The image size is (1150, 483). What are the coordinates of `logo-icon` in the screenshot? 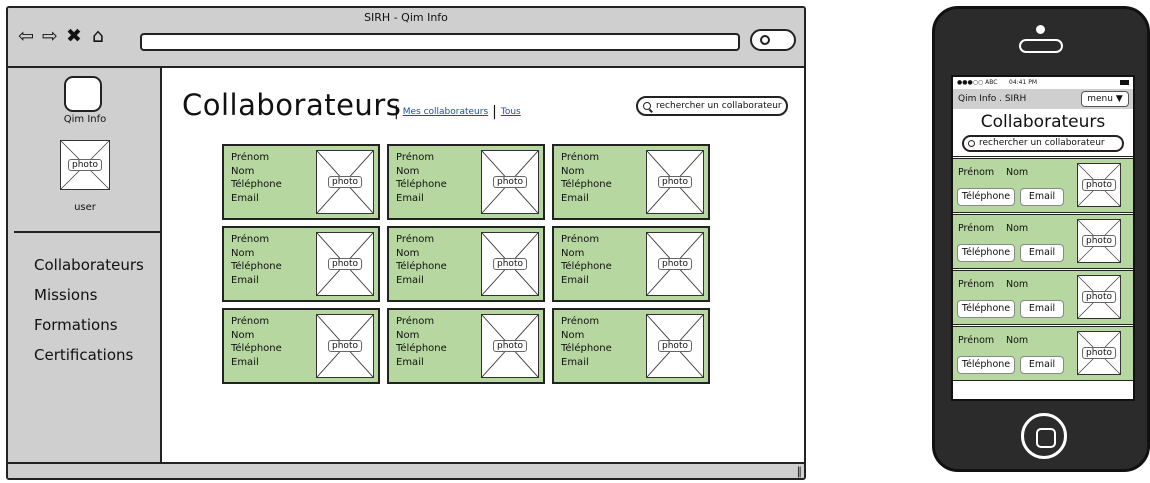 It's located at (83, 94).